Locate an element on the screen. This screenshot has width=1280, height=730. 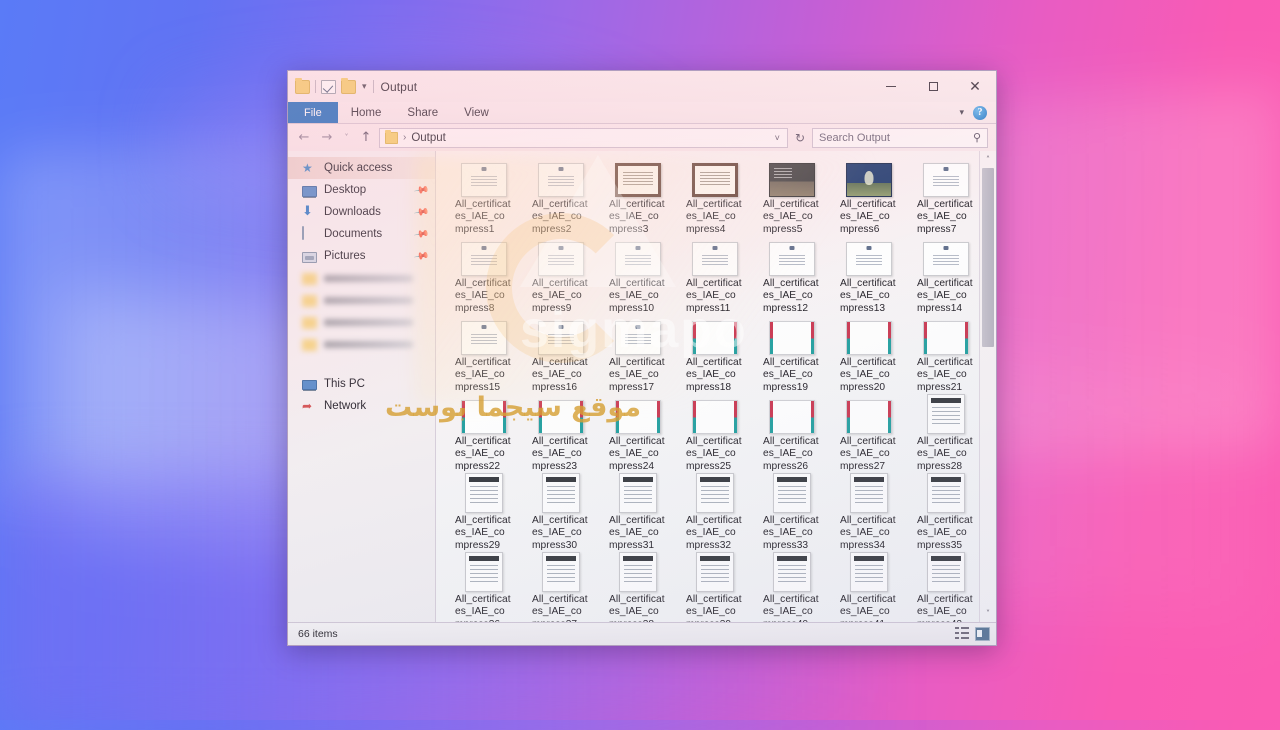
search-box: Search Output ⚲ is located at coordinates (900, 137).